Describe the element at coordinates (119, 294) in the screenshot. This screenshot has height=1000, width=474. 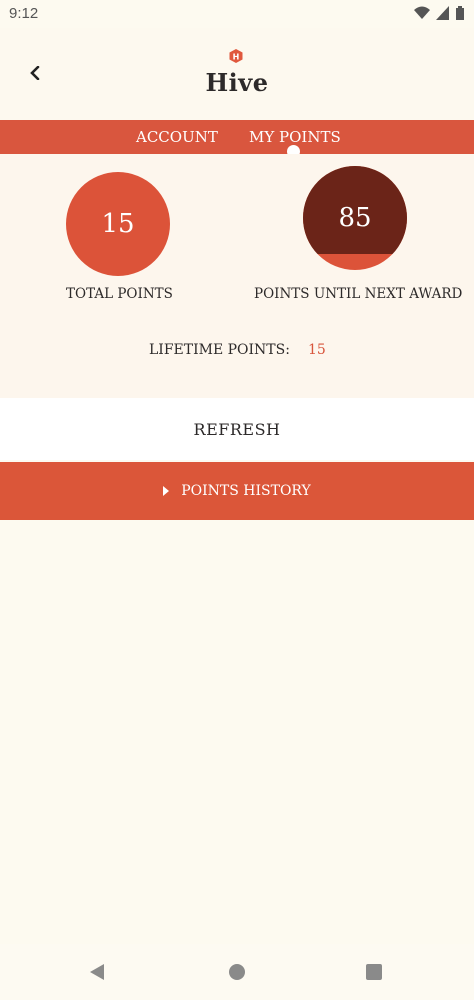
I see `total-points-label: TOTAL POINTS` at that location.